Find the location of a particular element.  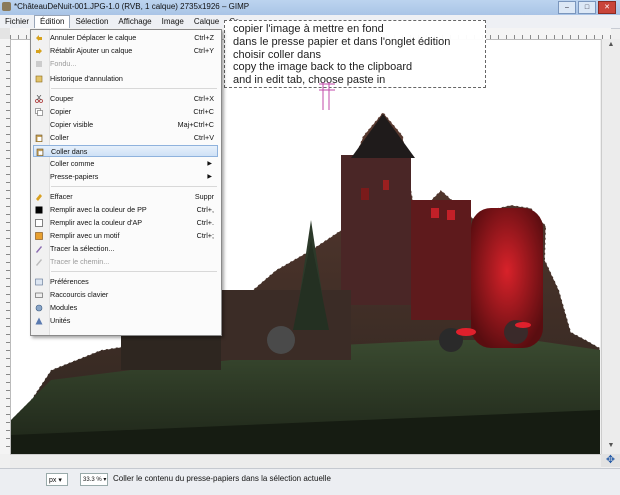

menu-item-label: Coller is located at coordinates (59, 137).